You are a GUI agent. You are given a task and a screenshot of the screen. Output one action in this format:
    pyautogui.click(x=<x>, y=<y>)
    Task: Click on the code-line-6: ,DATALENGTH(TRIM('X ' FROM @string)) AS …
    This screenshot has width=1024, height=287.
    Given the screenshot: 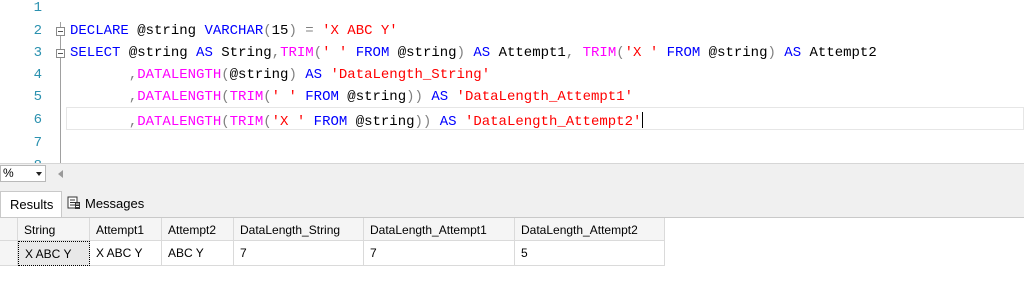 What is the action you would take?
    pyautogui.click(x=357, y=121)
    